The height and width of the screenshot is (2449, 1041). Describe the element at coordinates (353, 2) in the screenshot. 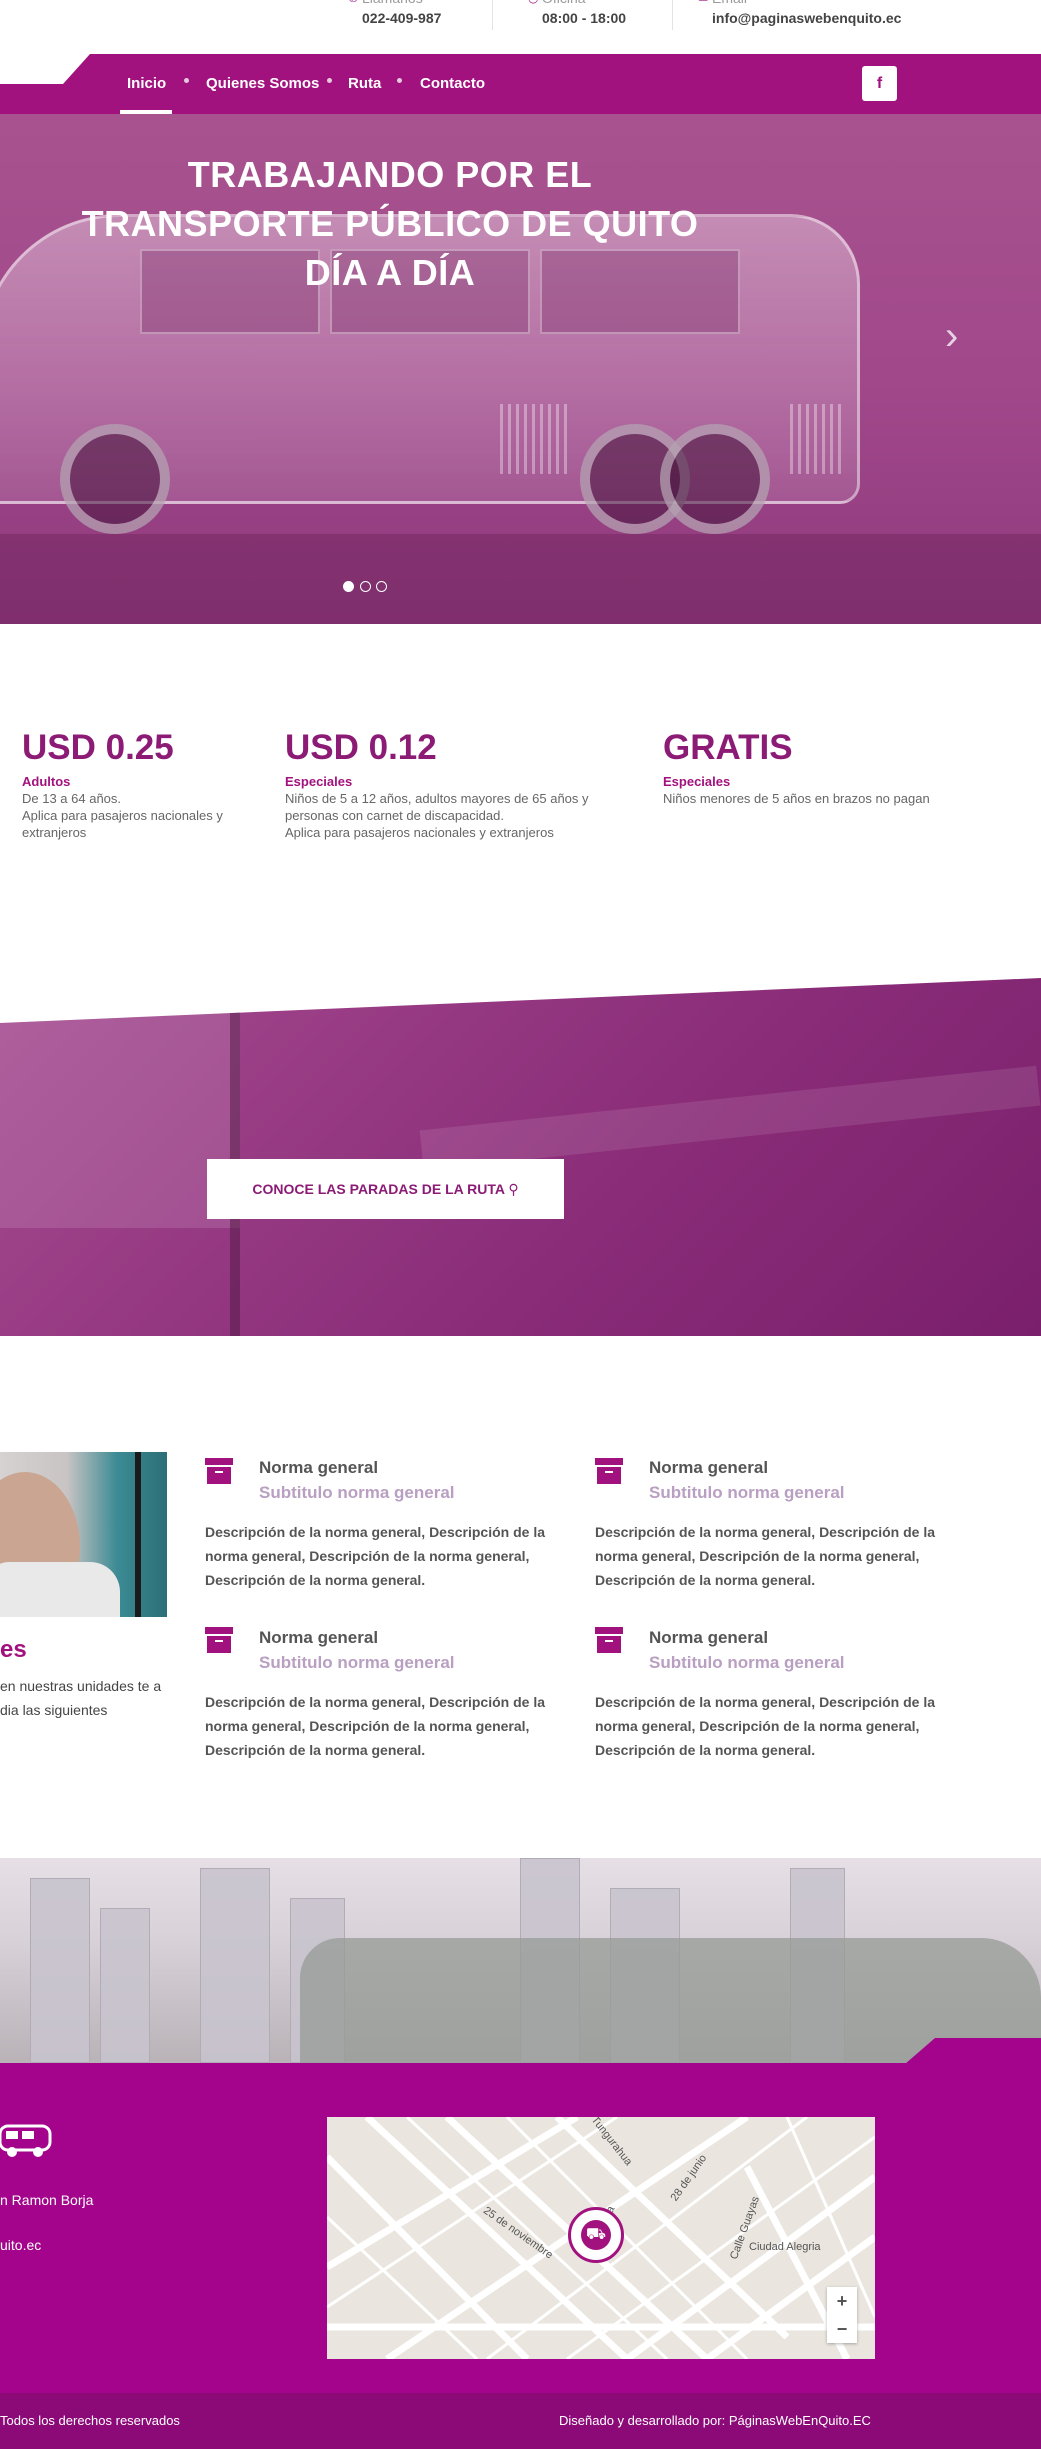

I see `phone-icon: ✆` at that location.